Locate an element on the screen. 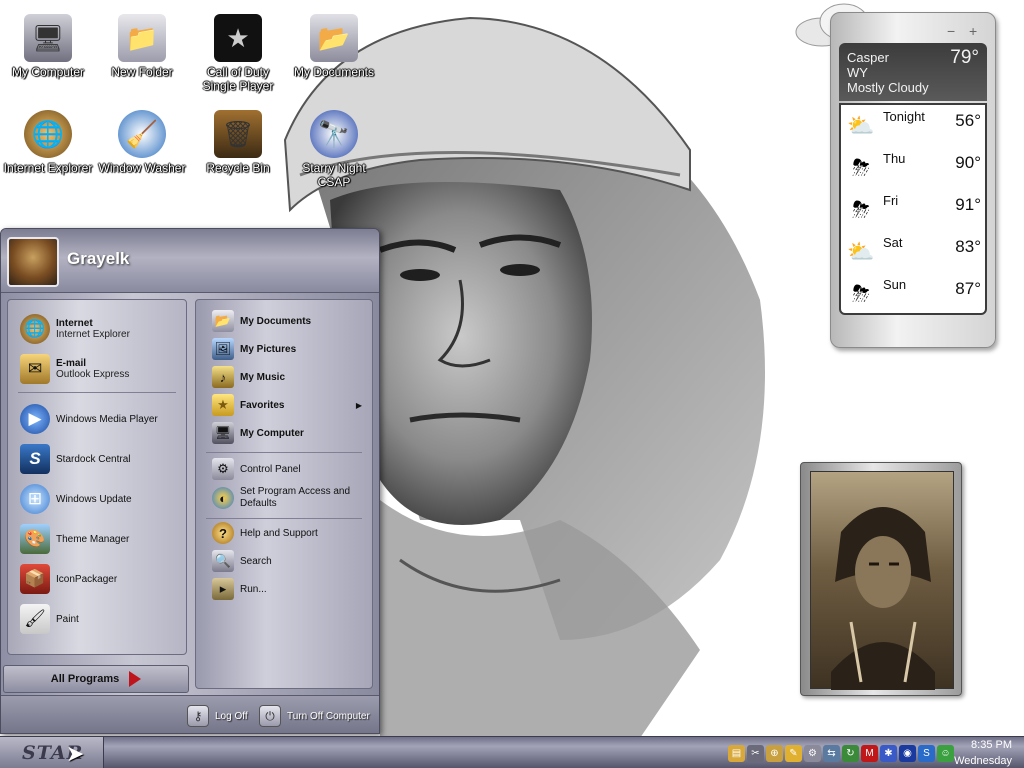 The width and height of the screenshot is (1024, 768). pencil-tray-icon: ✎ is located at coordinates (793, 753).